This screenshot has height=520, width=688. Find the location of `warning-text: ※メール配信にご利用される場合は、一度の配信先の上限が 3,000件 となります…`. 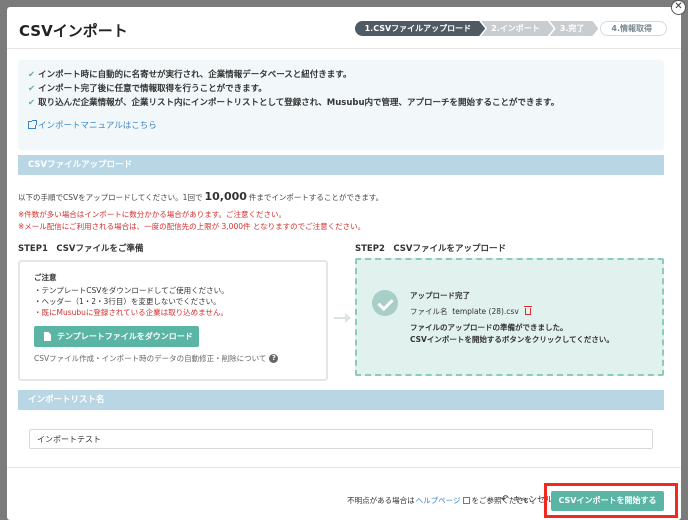

warning-text: ※メール配信にご利用される場合は、一度の配信先の上限が 3,000件 となります… is located at coordinates (192, 226).